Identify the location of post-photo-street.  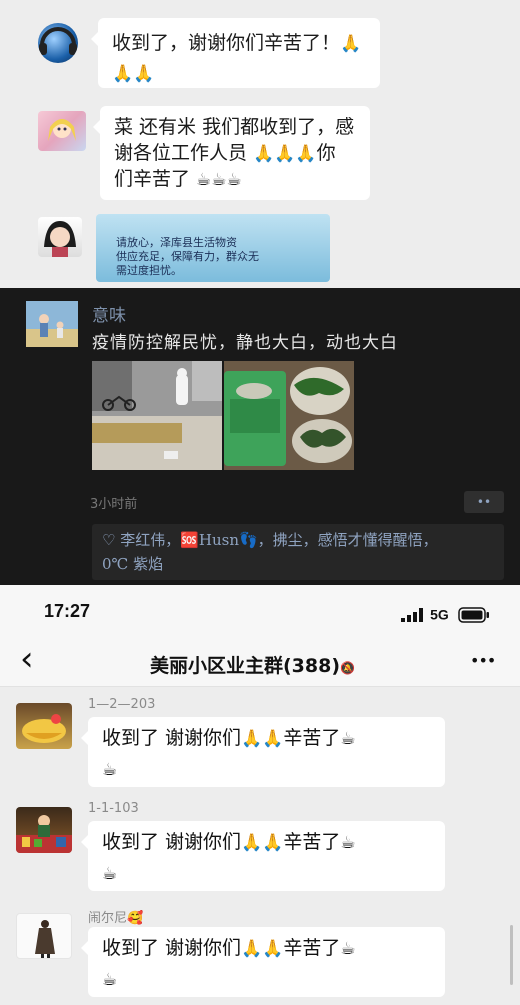
(157, 415).